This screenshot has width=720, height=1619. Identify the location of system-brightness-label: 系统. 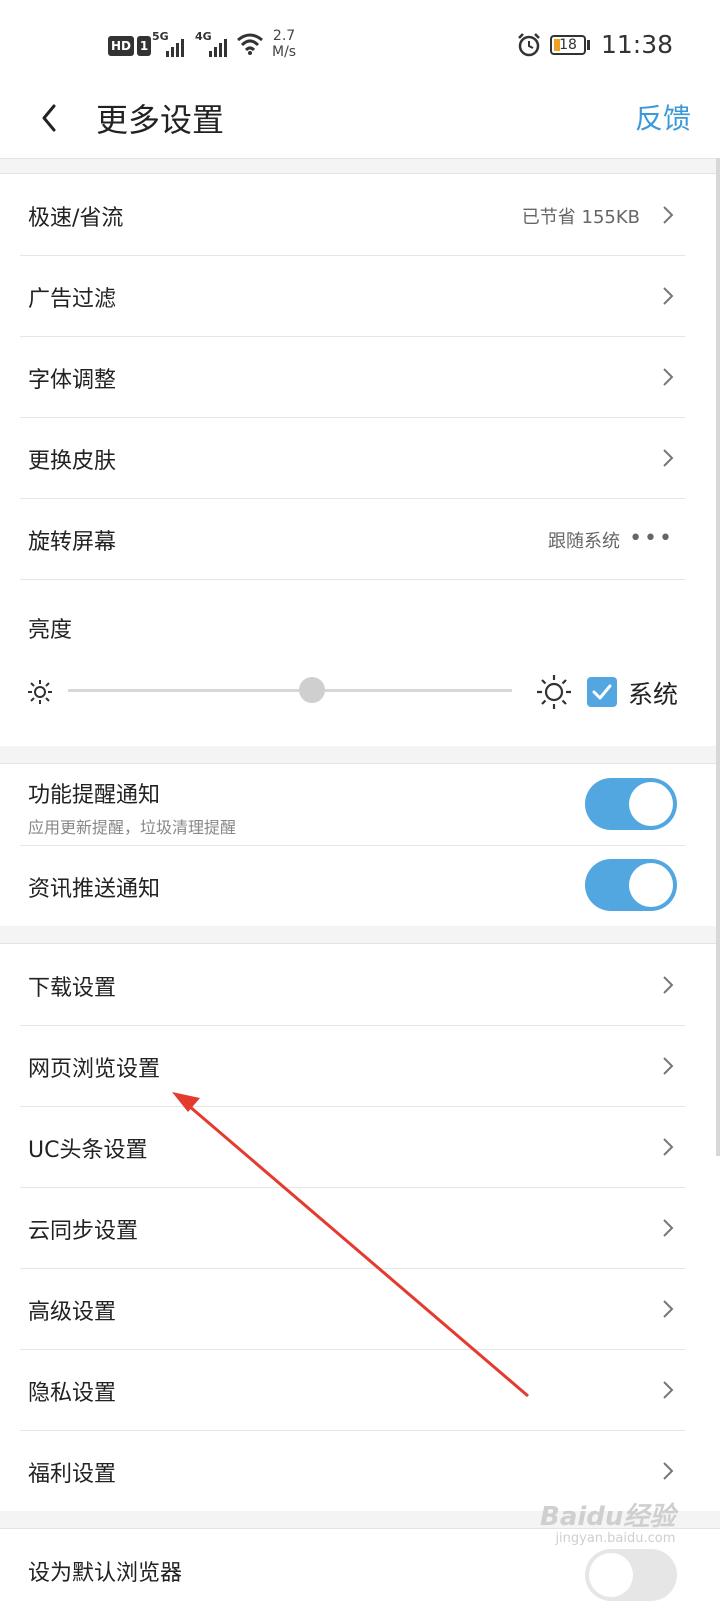
(653, 694).